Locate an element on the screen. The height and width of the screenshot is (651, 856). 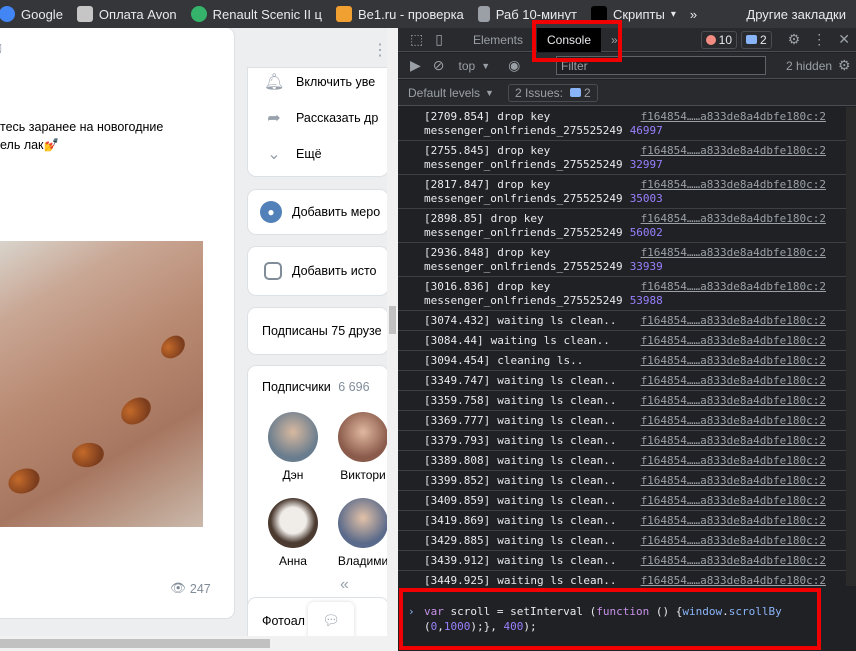
context-selector: top ▼ is located at coordinates (475, 66).